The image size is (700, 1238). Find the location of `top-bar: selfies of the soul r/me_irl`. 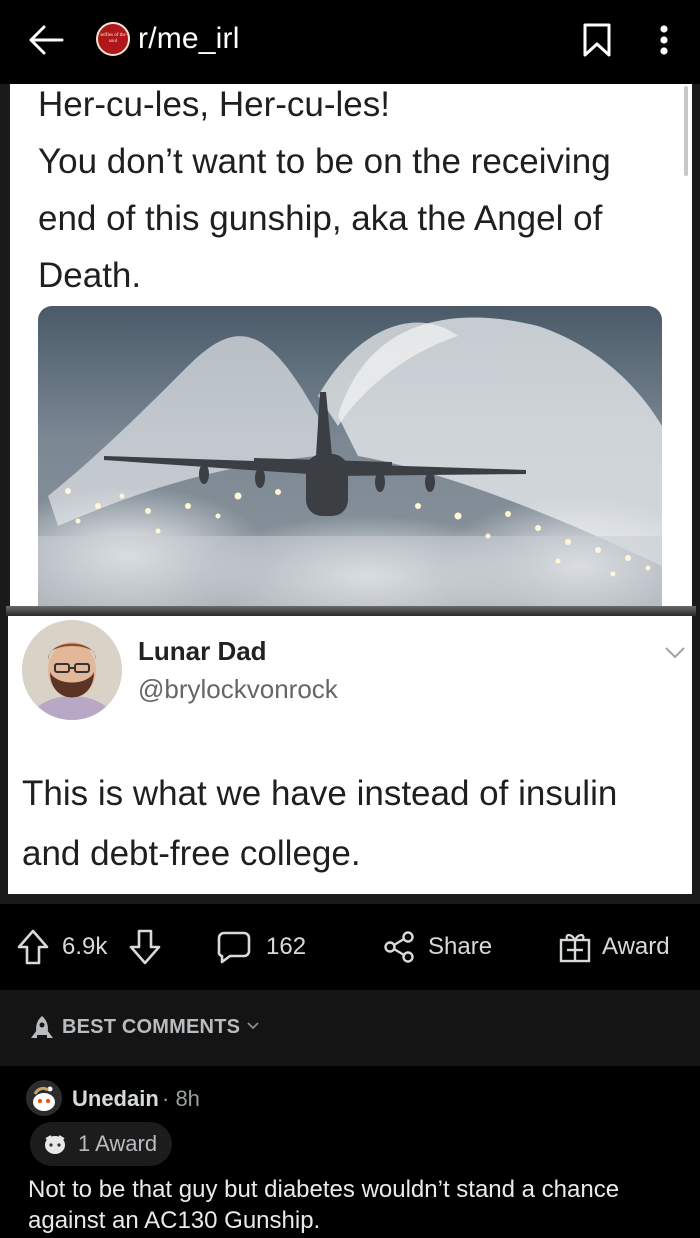

top-bar: selfies of the soul r/me_irl is located at coordinates (350, 42).